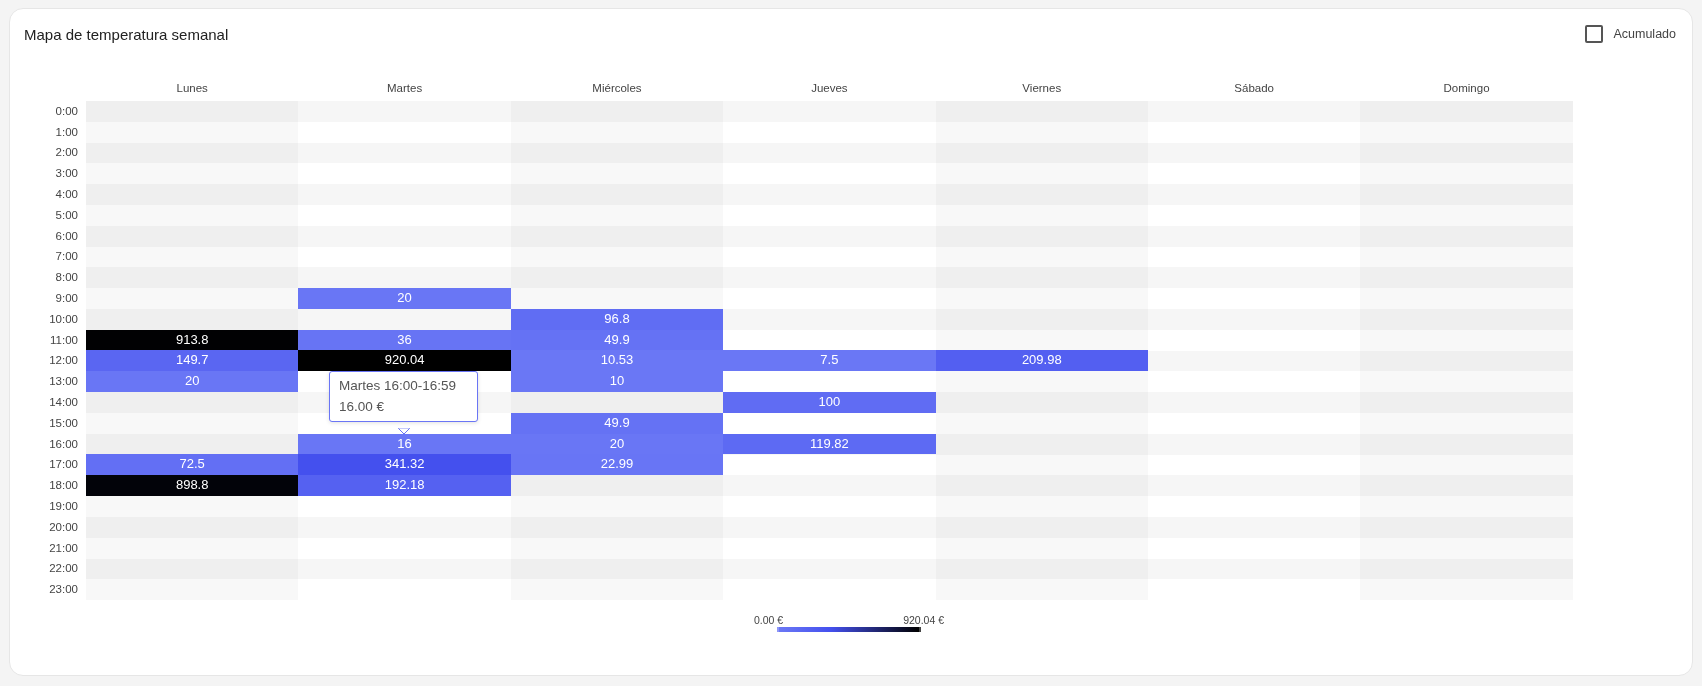 This screenshot has width=1702, height=686. I want to click on heatmap-cell: 149.7, so click(192, 361).